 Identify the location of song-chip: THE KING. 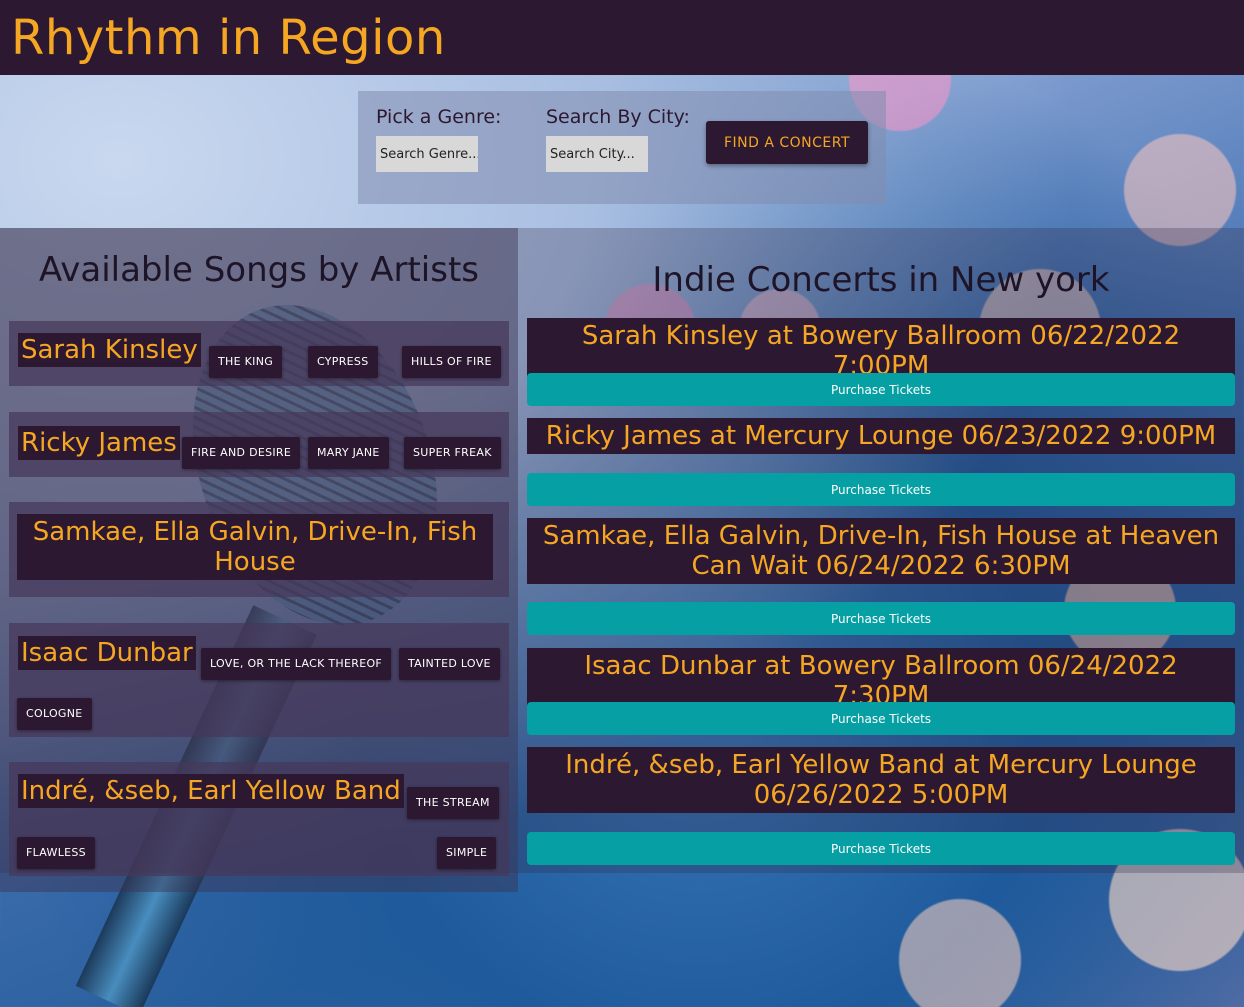
(246, 362).